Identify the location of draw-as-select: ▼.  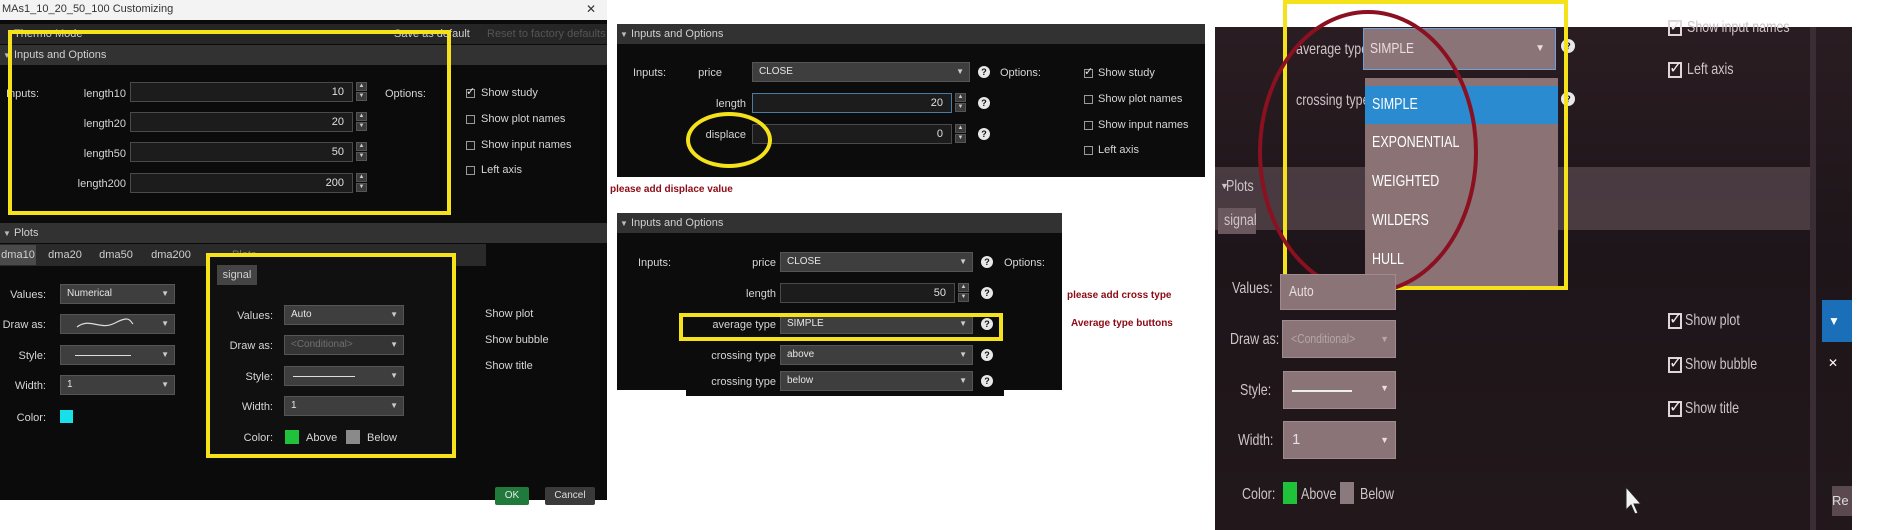
(117, 324).